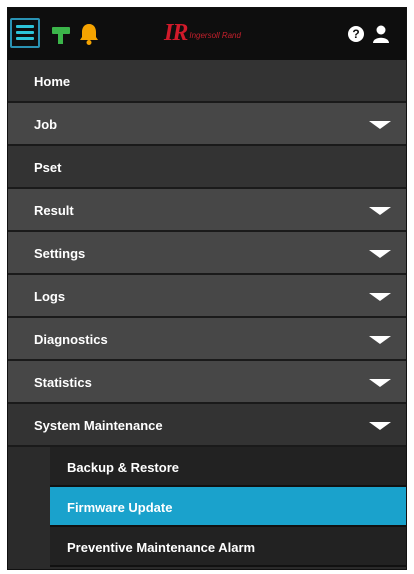 This screenshot has height=574, width=414. I want to click on ingersoll-rand-logo: IR Ingersoll Rand, so click(202, 33).